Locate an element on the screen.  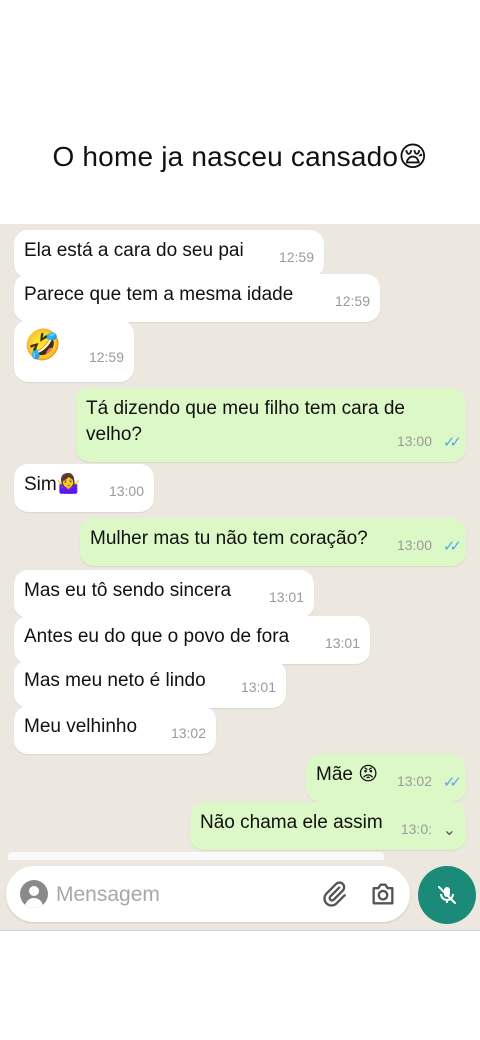
message-bubble-incoming: Meu velhinho 13:02 is located at coordinates (115, 730).